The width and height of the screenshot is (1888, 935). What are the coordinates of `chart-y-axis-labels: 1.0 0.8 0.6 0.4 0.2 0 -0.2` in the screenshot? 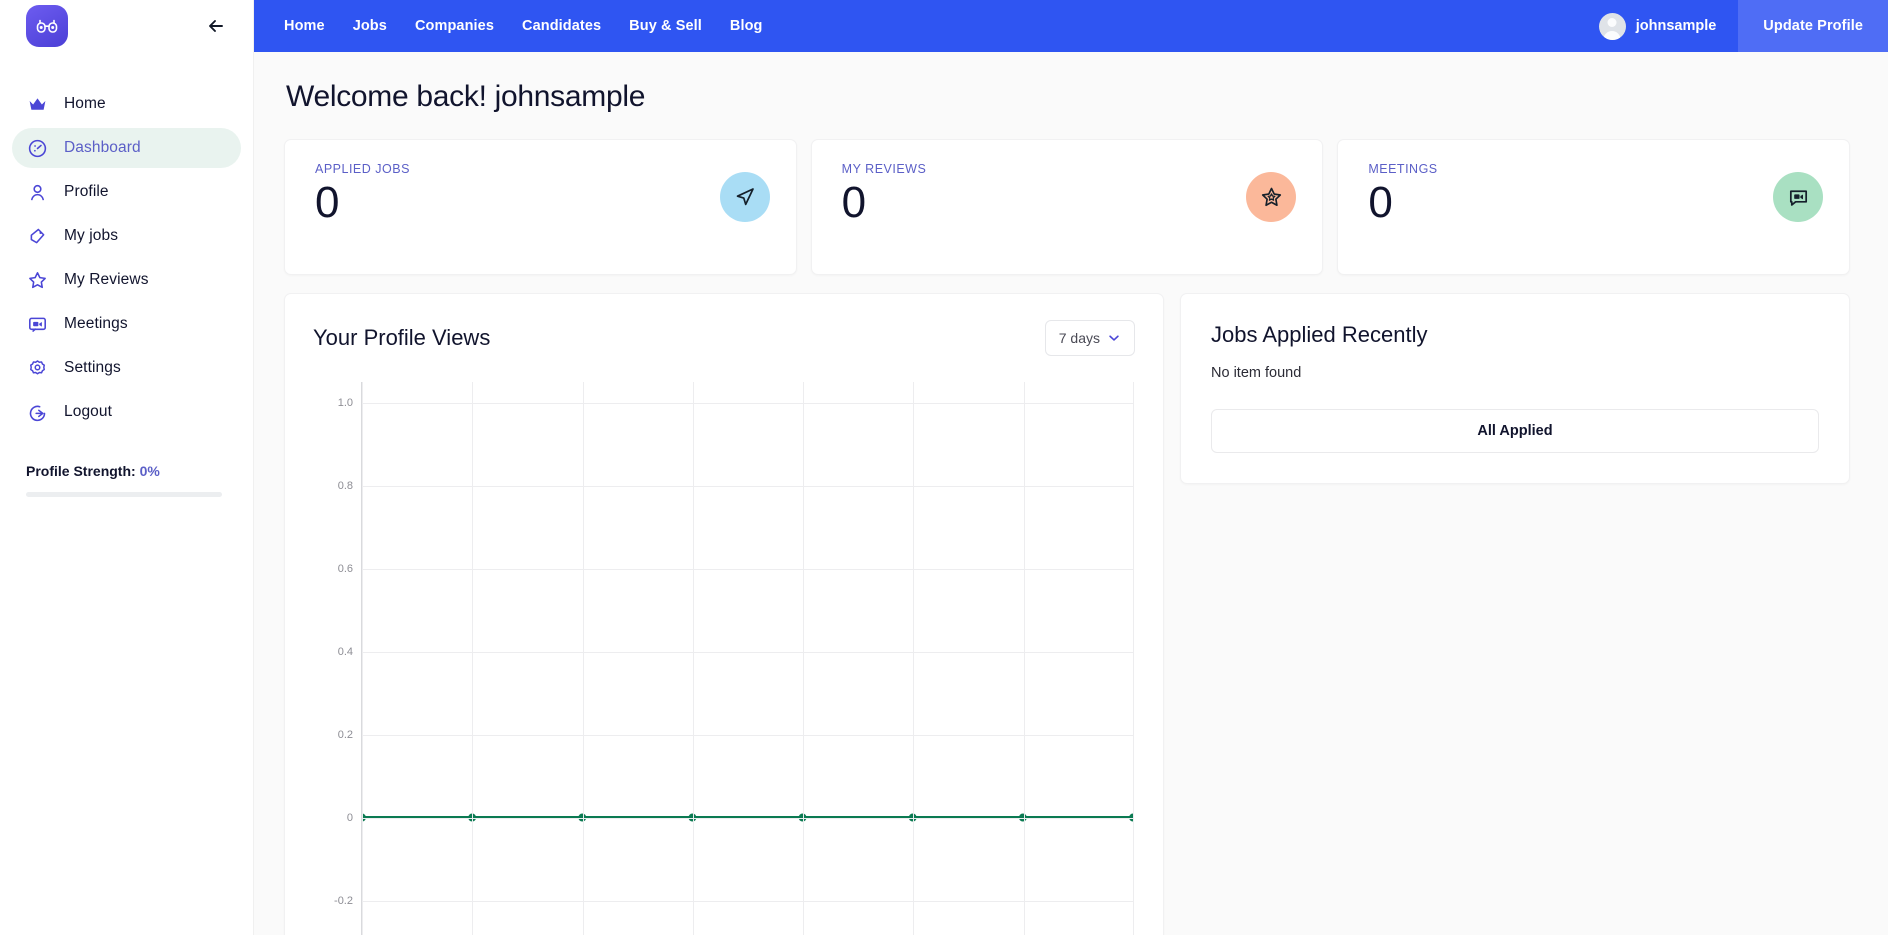 It's located at (333, 658).